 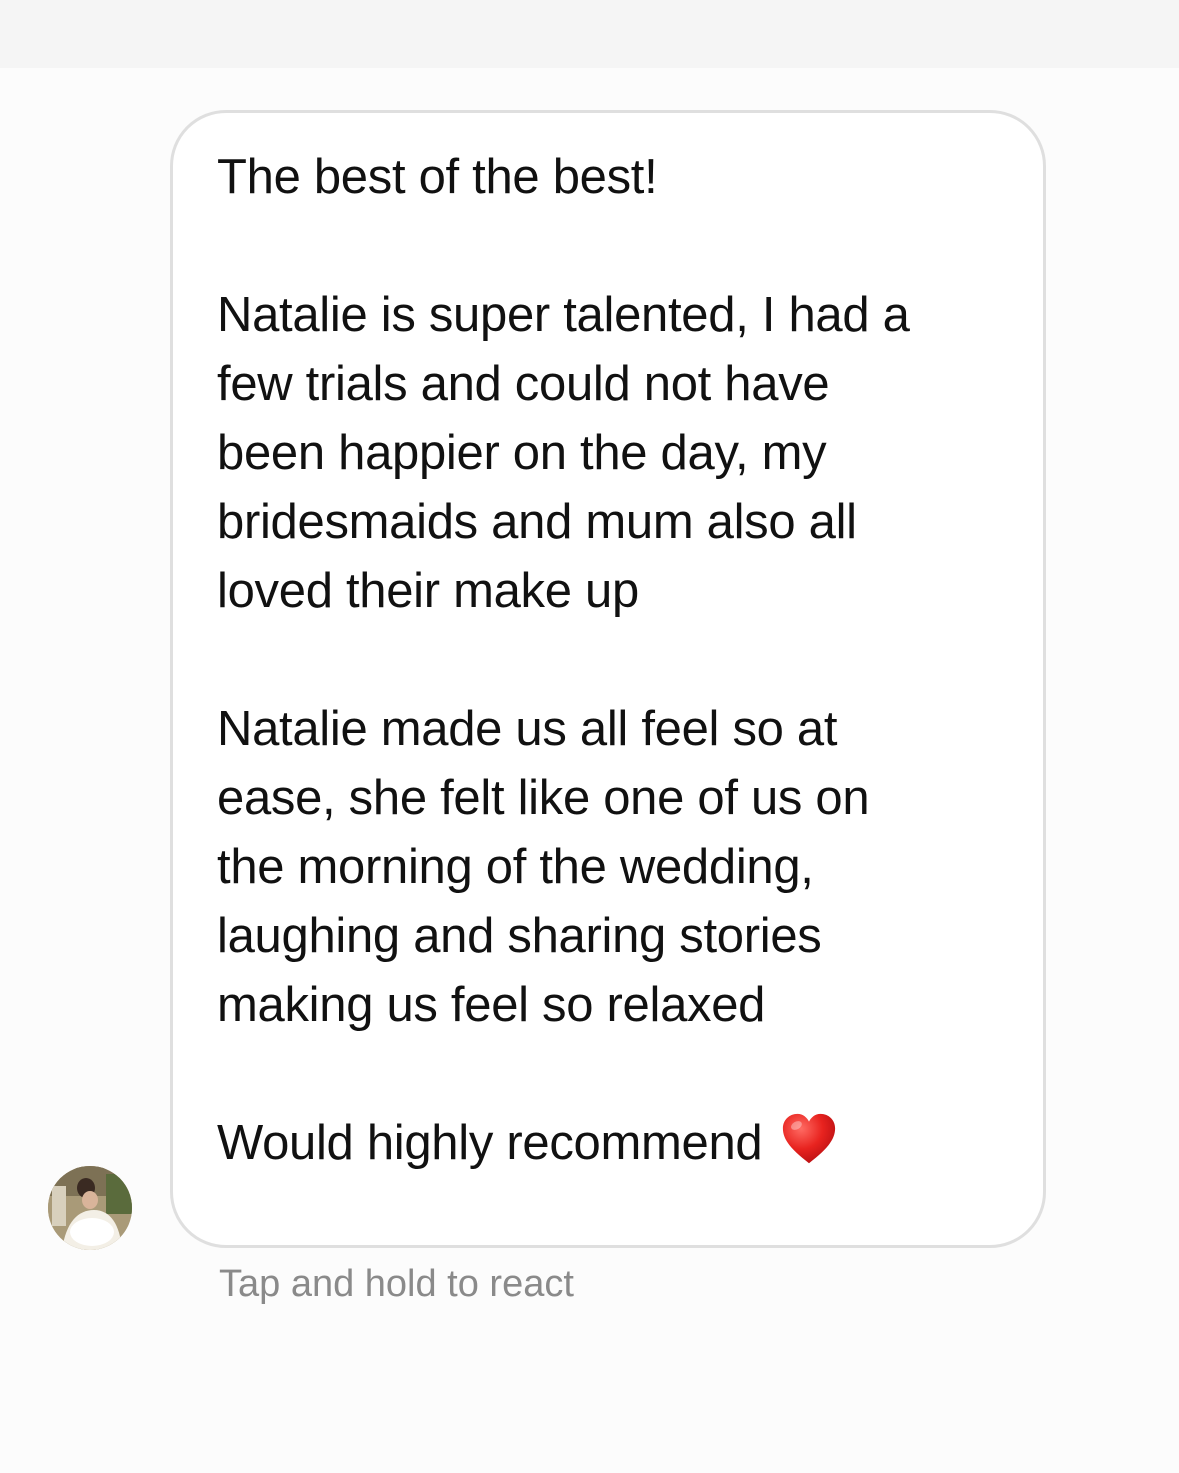 I want to click on message-line: been happier on the day, my, so click(x=522, y=453).